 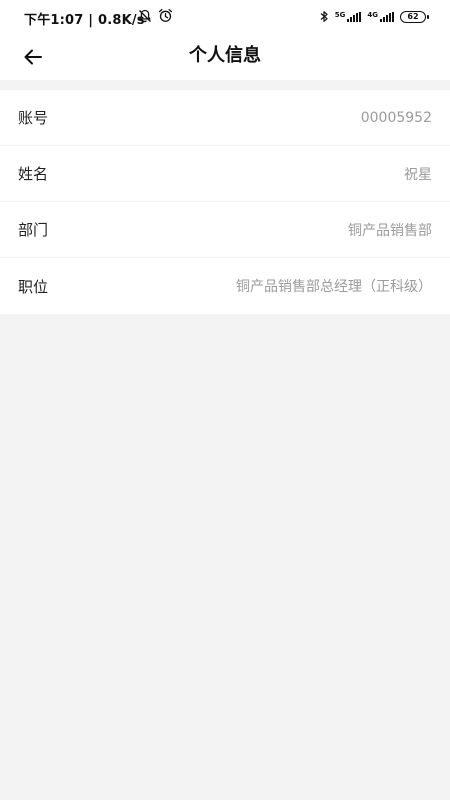 I want to click on status-right-icons: 5G 4G 62, so click(x=374, y=17).